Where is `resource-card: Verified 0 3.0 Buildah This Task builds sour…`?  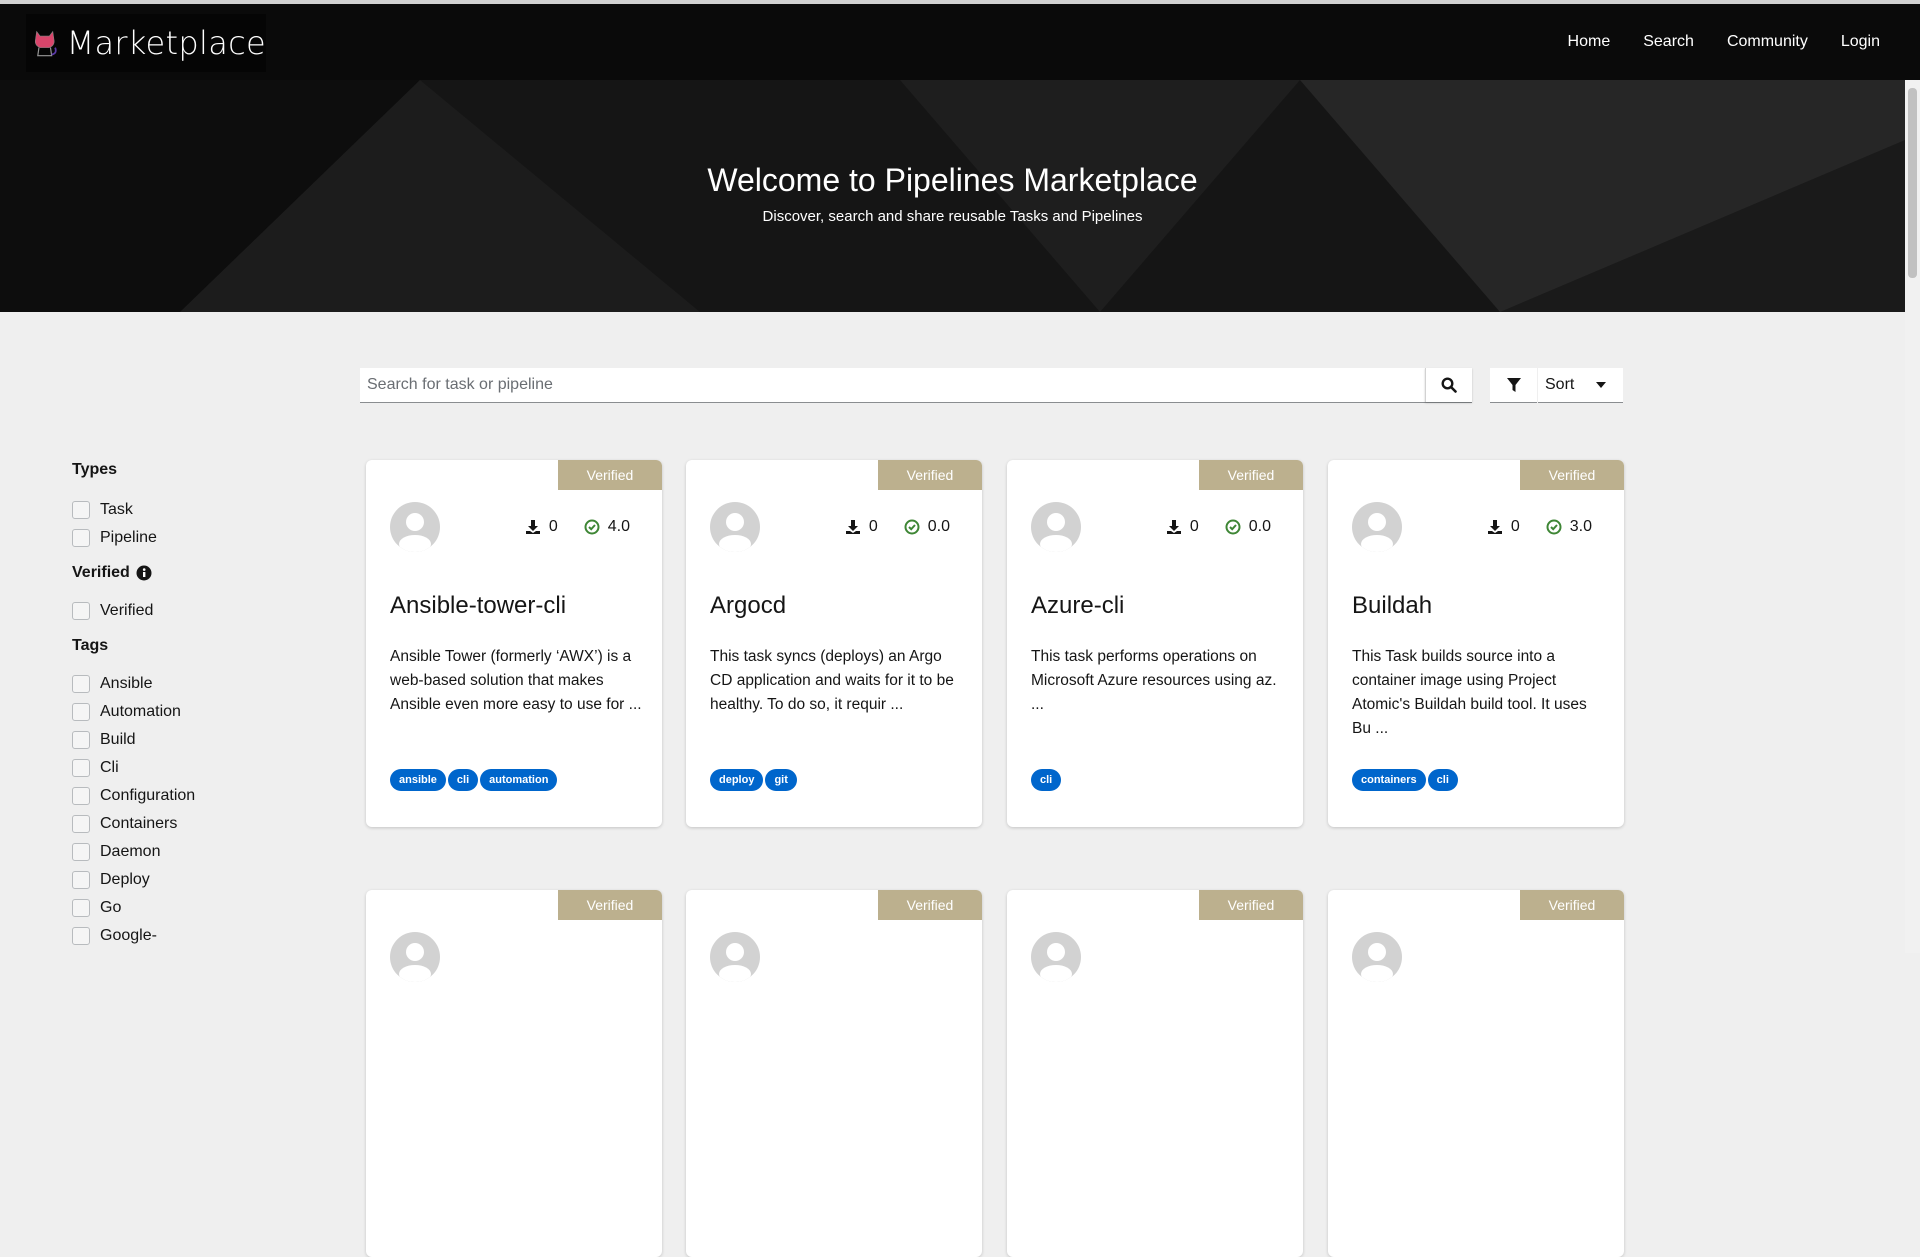 resource-card: Verified 0 3.0 Buildah This Task builds sour… is located at coordinates (1476, 643).